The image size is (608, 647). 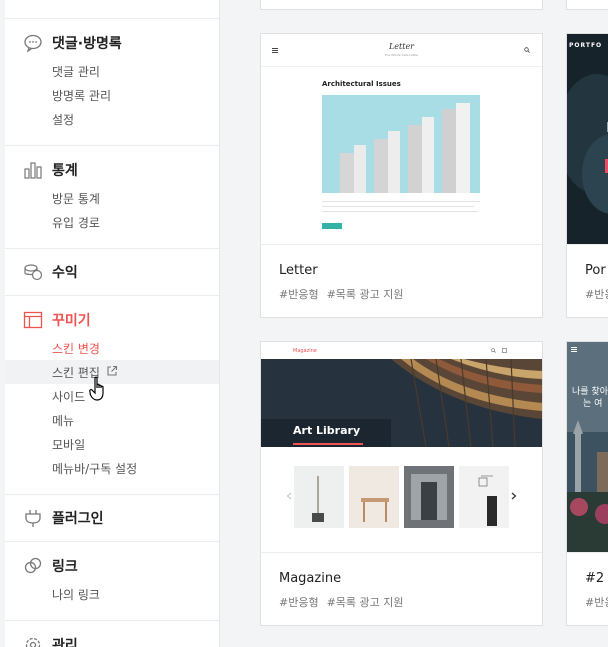 I want to click on sidebar-title: 댓글·방명록, so click(x=87, y=44).